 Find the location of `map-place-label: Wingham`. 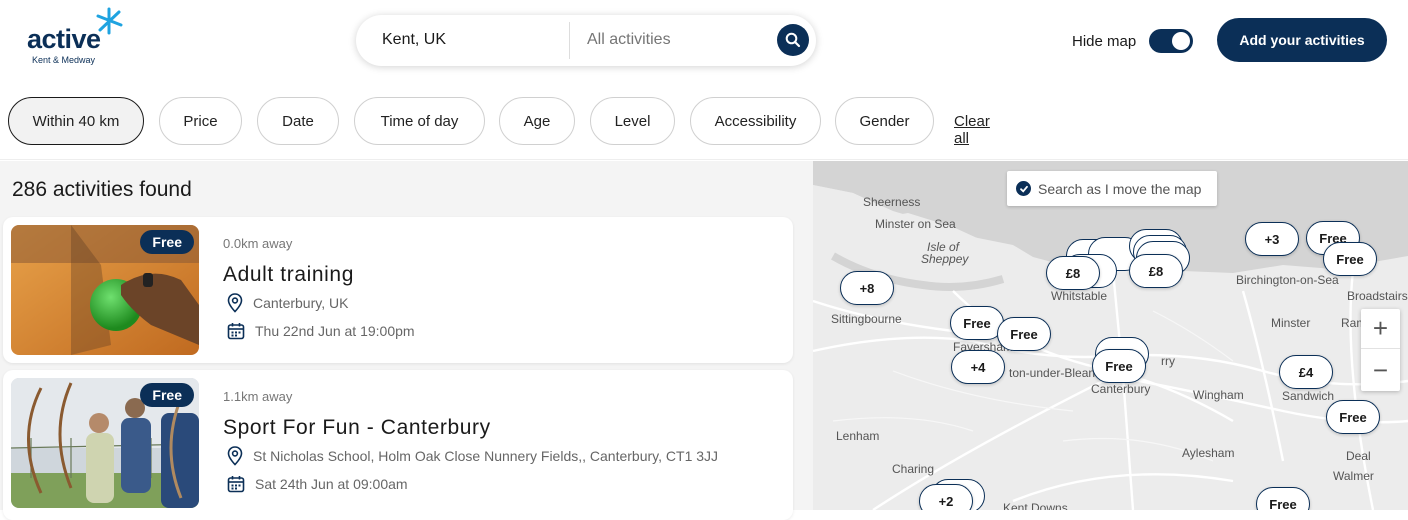

map-place-label: Wingham is located at coordinates (1218, 395).